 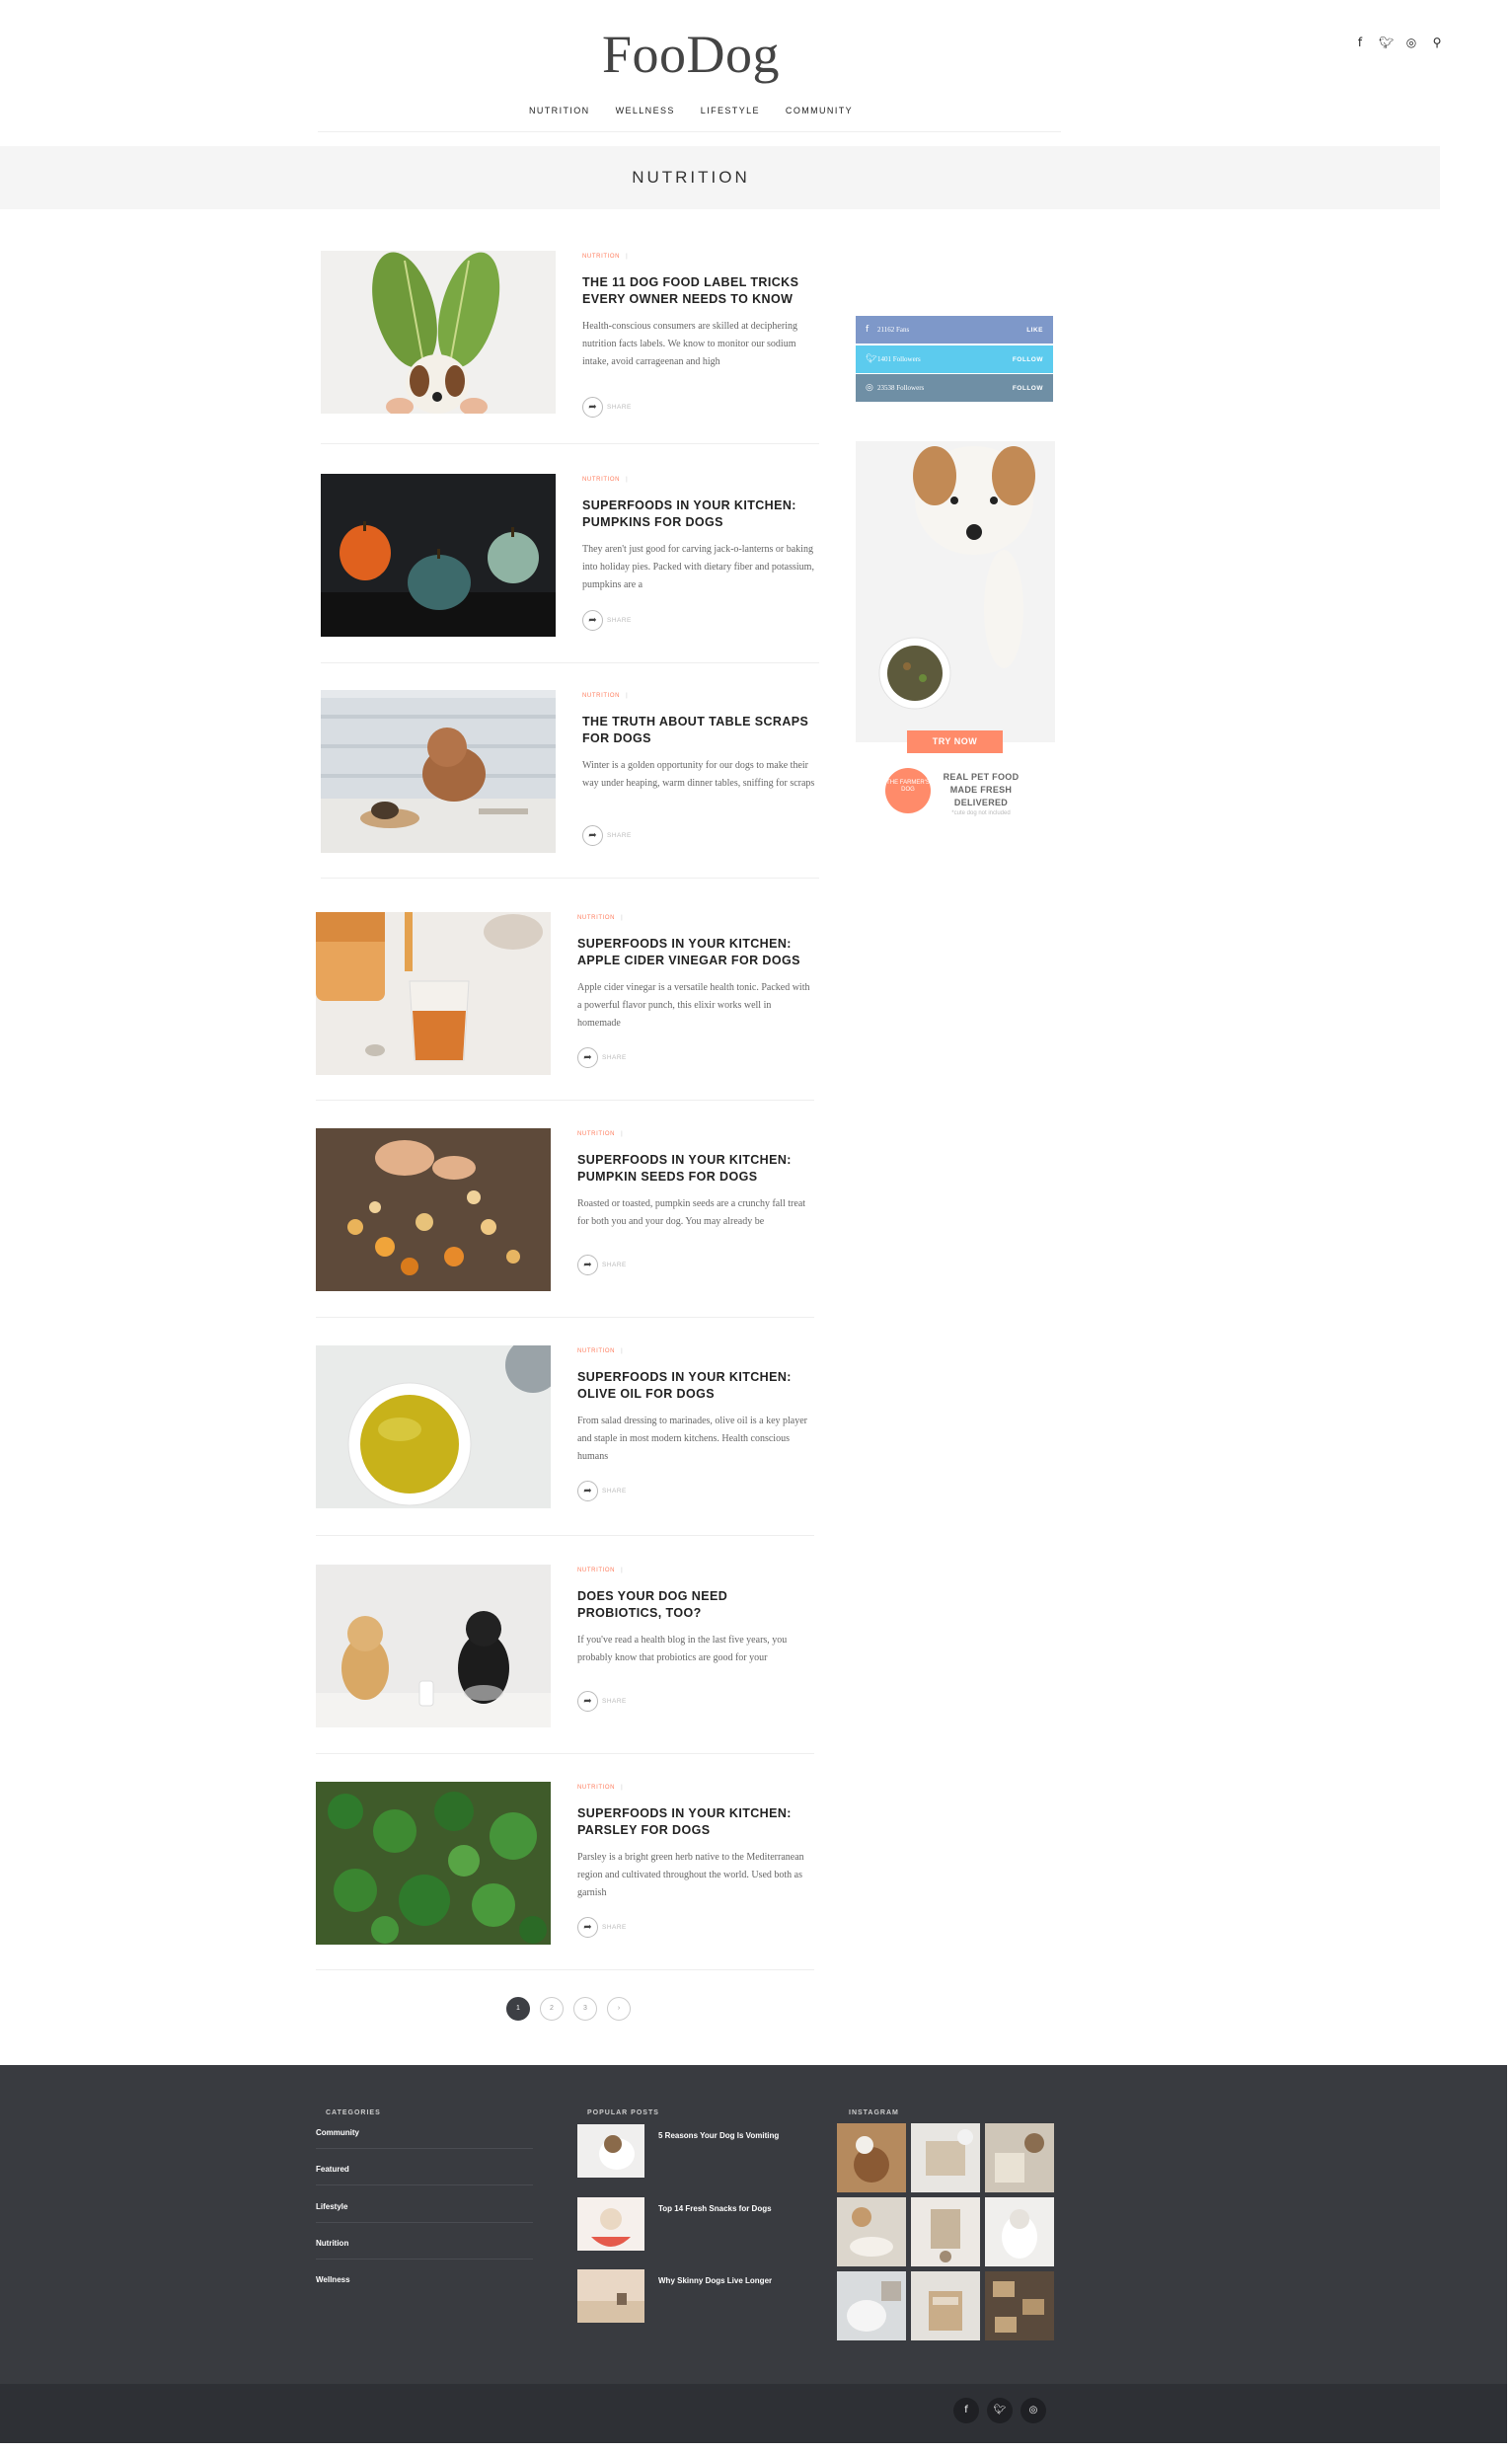 What do you see at coordinates (954, 388) in the screenshot?
I see `instagram-follow-box: ◎ 23538 Followers FOLLOW` at bounding box center [954, 388].